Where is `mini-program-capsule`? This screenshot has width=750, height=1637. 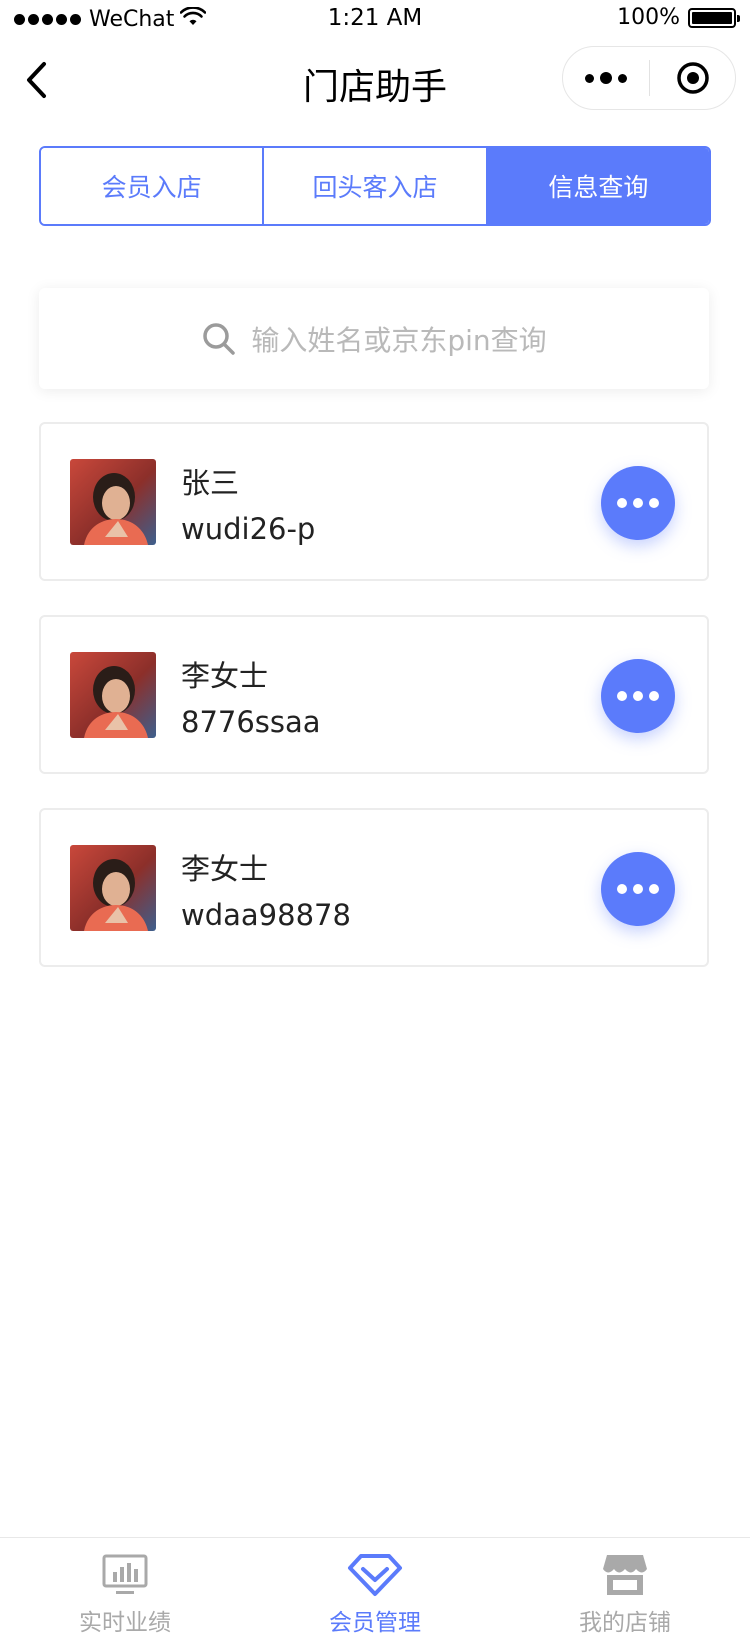
mini-program-capsule is located at coordinates (649, 78).